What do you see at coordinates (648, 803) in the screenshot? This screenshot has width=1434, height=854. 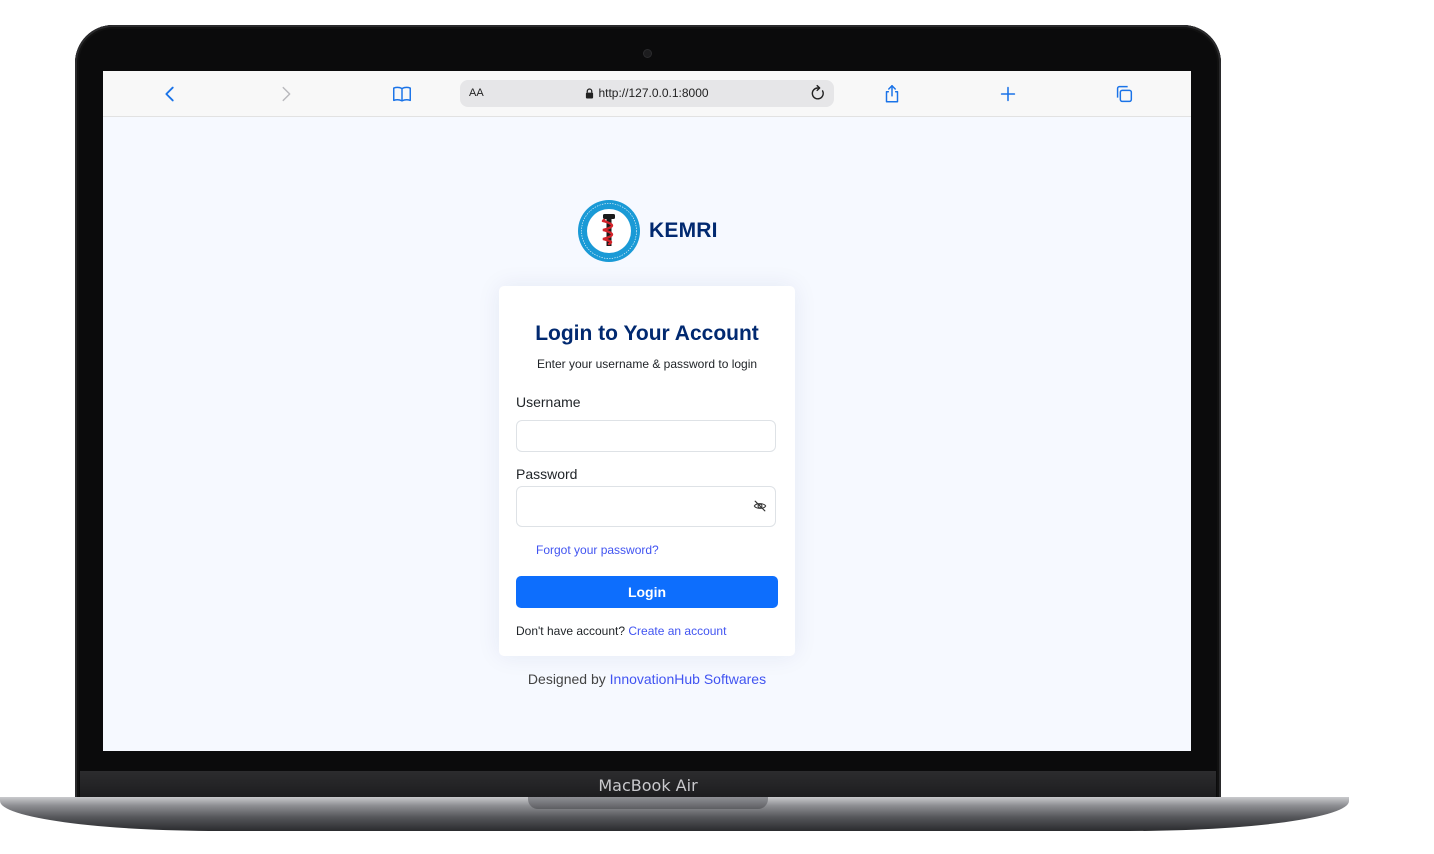 I see `laptop-opening-notch` at bounding box center [648, 803].